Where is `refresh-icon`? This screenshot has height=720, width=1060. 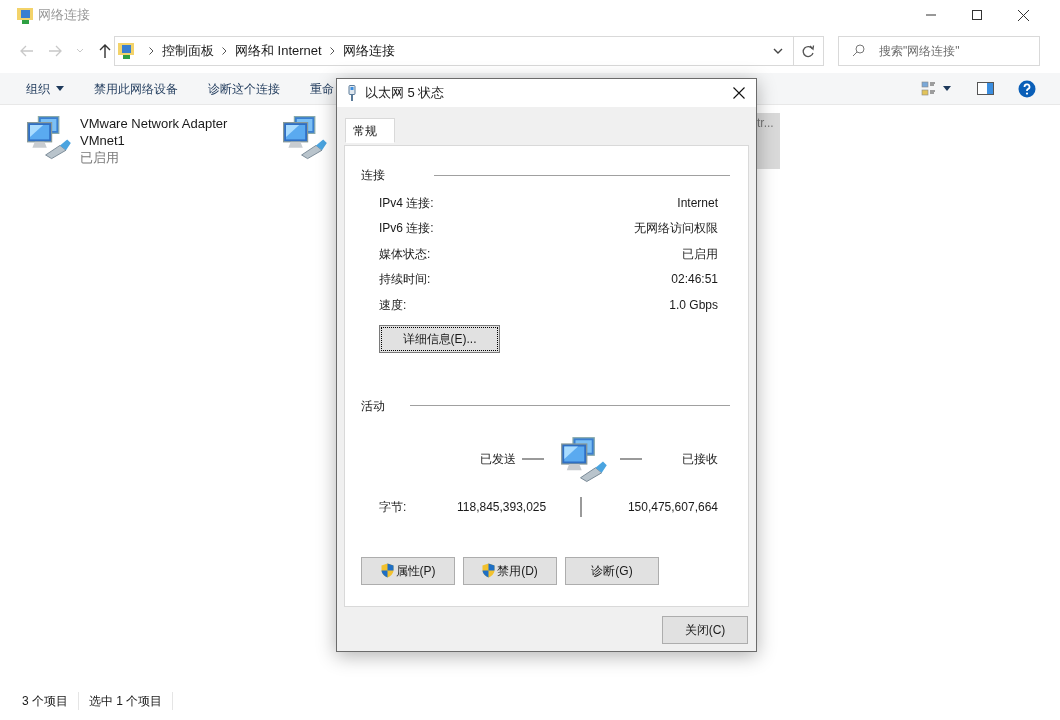
refresh-icon is located at coordinates (808, 51).